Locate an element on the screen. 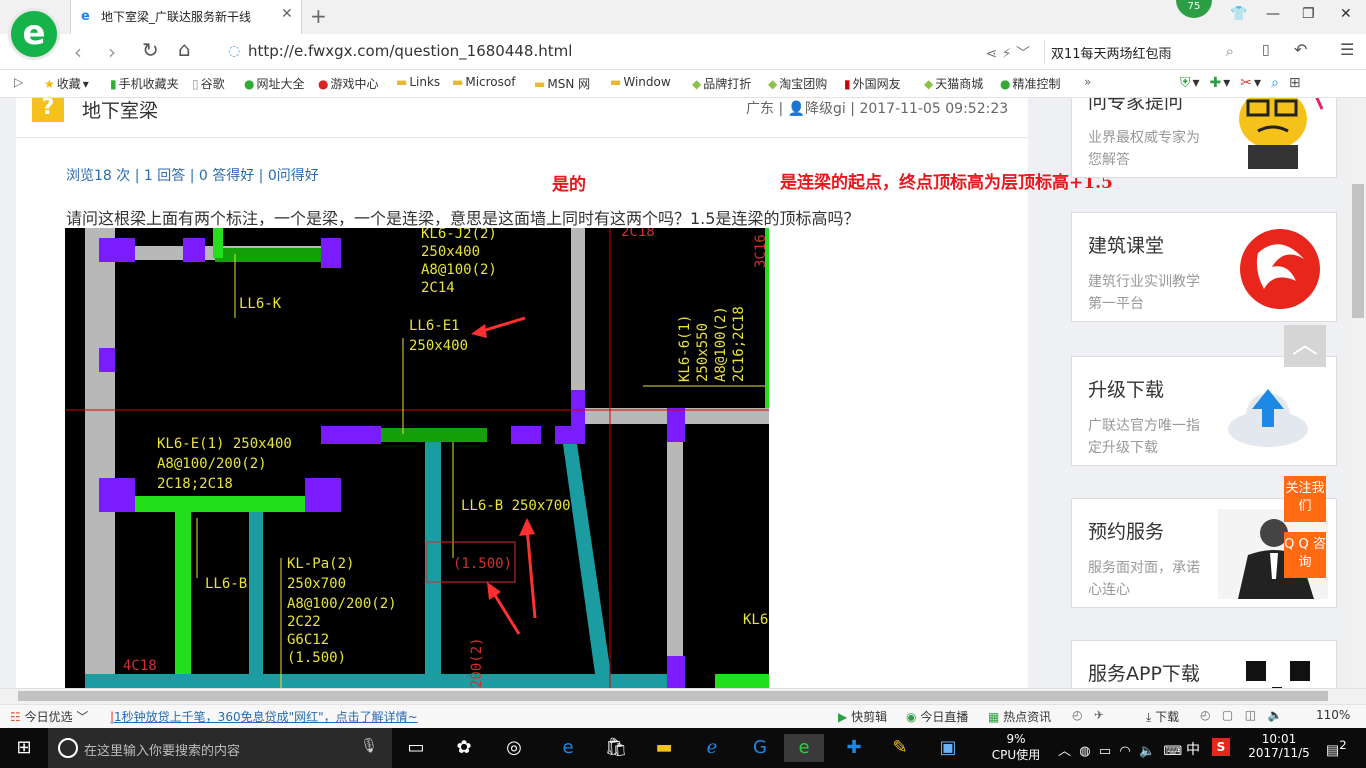  question-meta: 广东 | 👤降级gi | 2017-11-05 09:52:23 is located at coordinates (877, 108).